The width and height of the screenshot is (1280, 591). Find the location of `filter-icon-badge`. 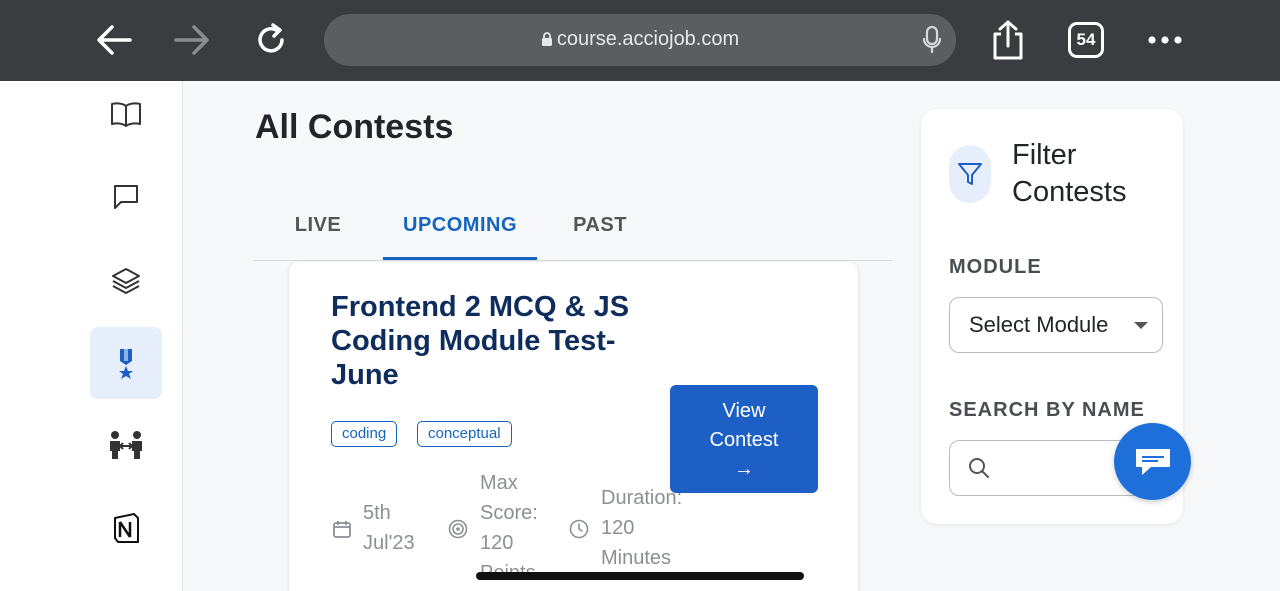

filter-icon-badge is located at coordinates (970, 174).